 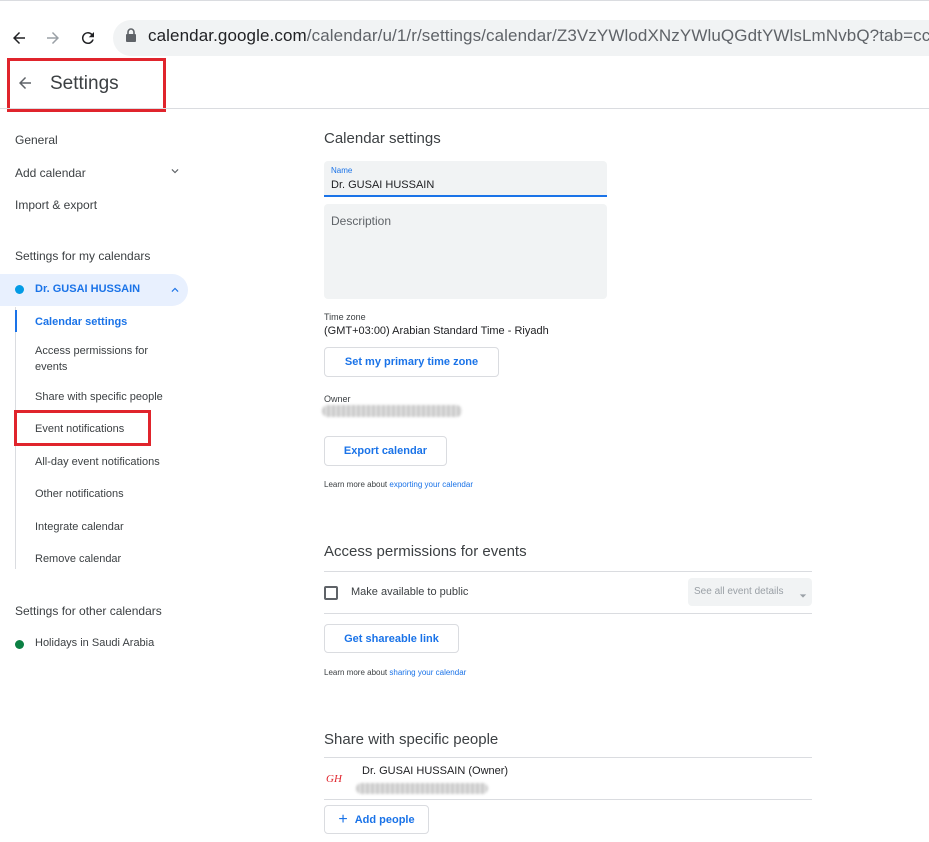 What do you see at coordinates (382, 138) in the screenshot?
I see `calendar-settings-title: Calendar settings` at bounding box center [382, 138].